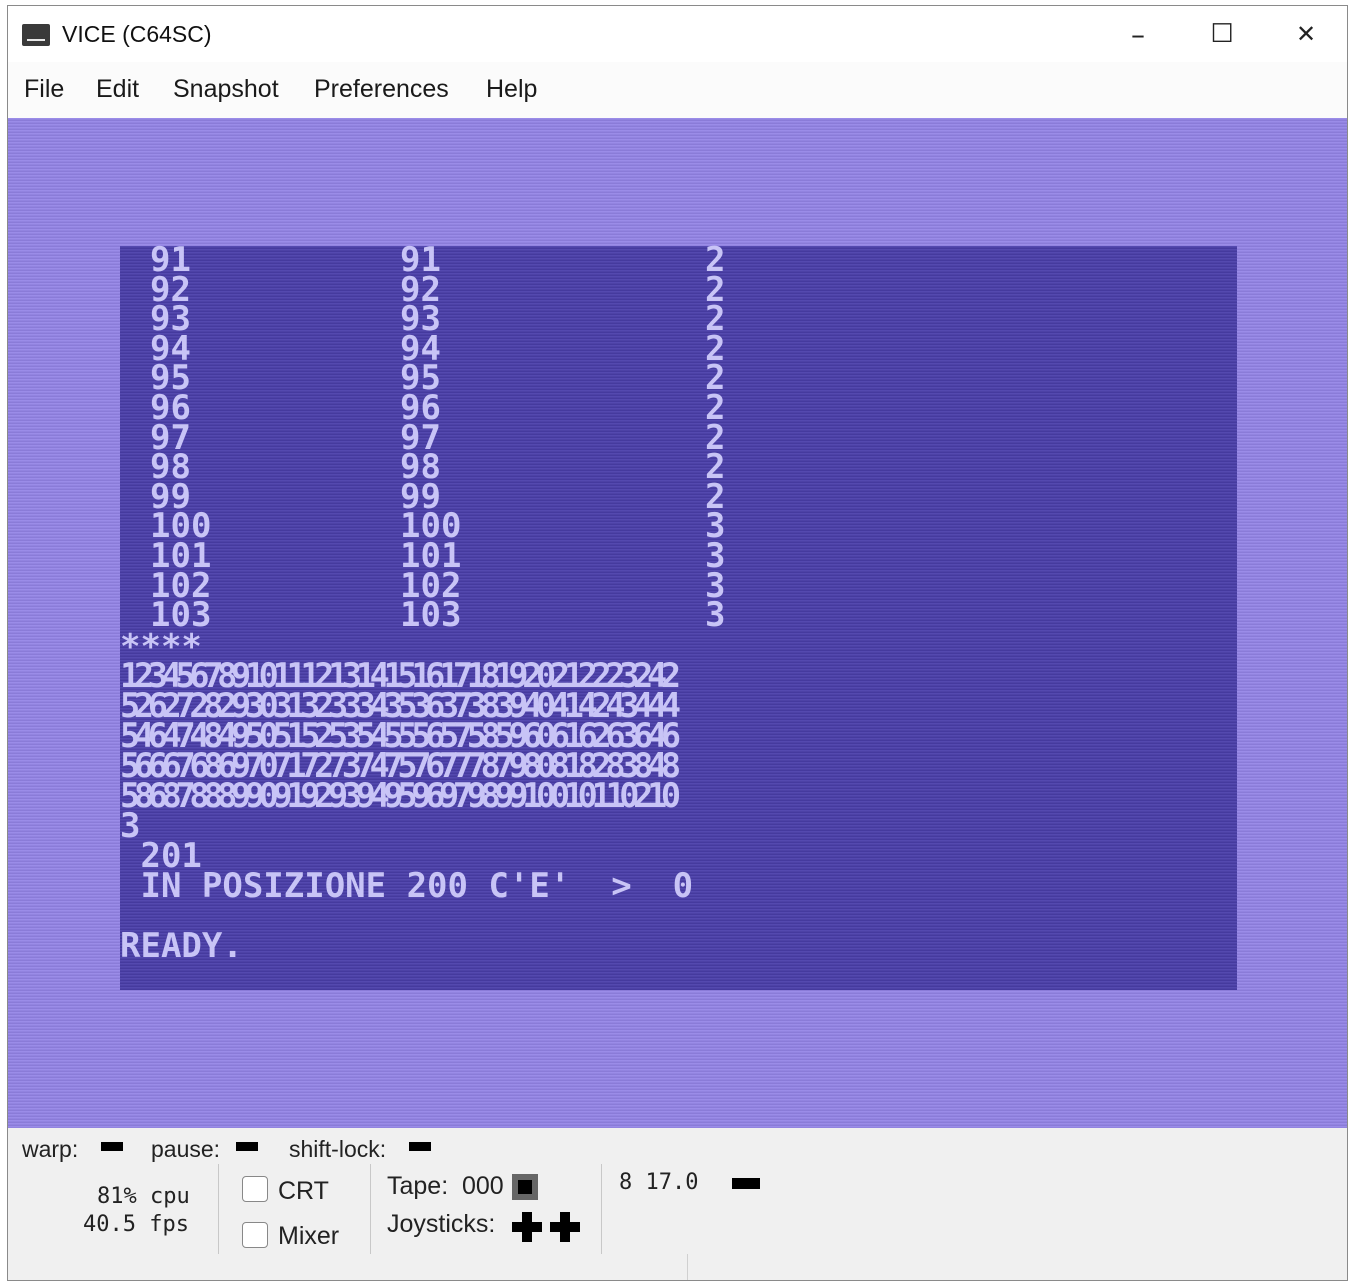  What do you see at coordinates (418, 1186) in the screenshot?
I see `tape-label: Tape:` at bounding box center [418, 1186].